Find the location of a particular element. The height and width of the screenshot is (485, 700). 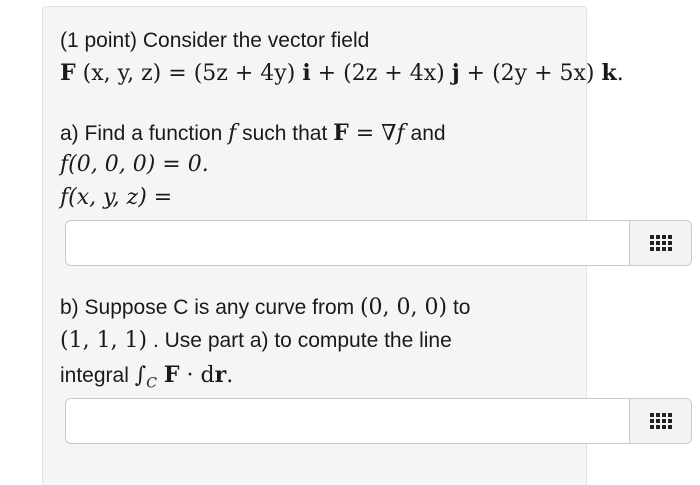

k-coefficient: (2y + 5x) is located at coordinates (543, 73).